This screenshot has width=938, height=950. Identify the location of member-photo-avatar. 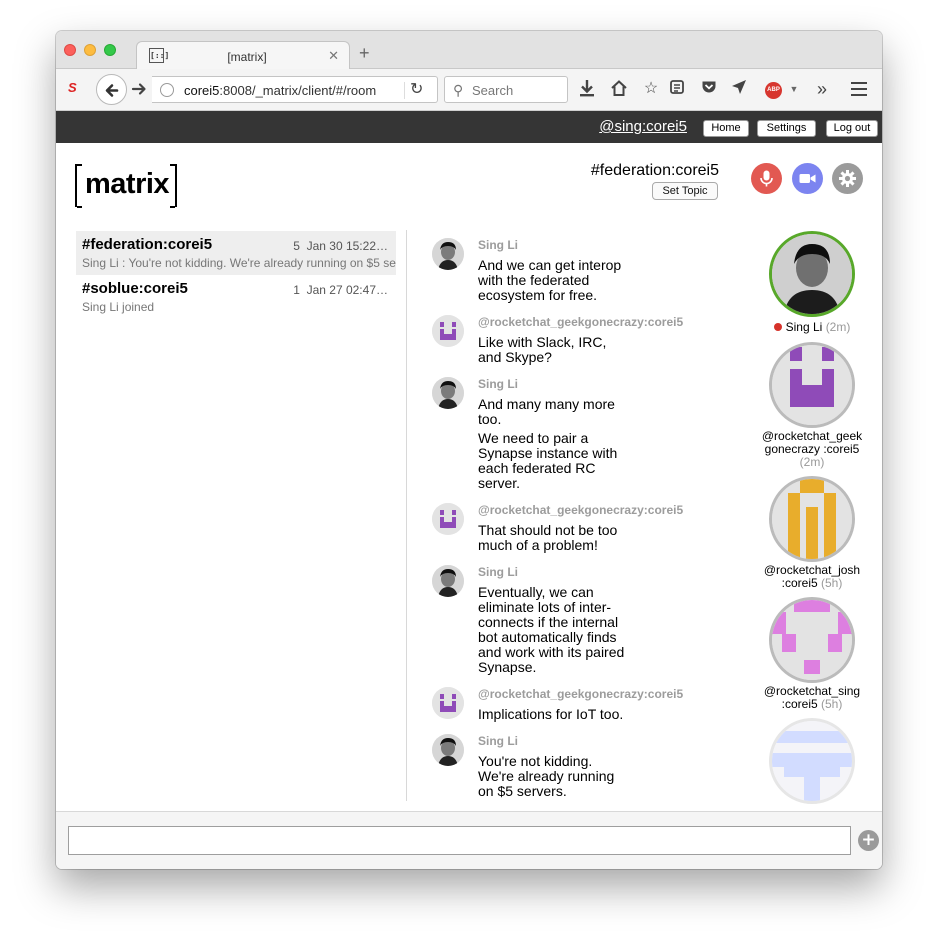
(812, 274).